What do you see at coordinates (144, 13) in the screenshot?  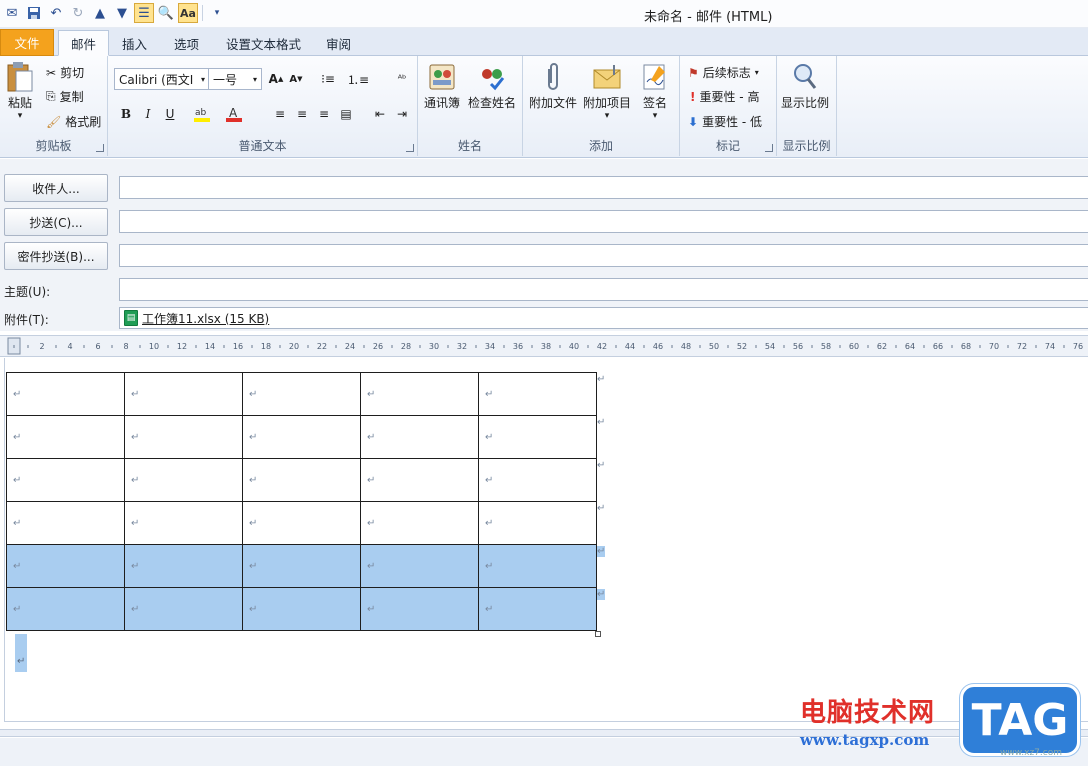 I see `bullets-toggle-icon: ☰` at bounding box center [144, 13].